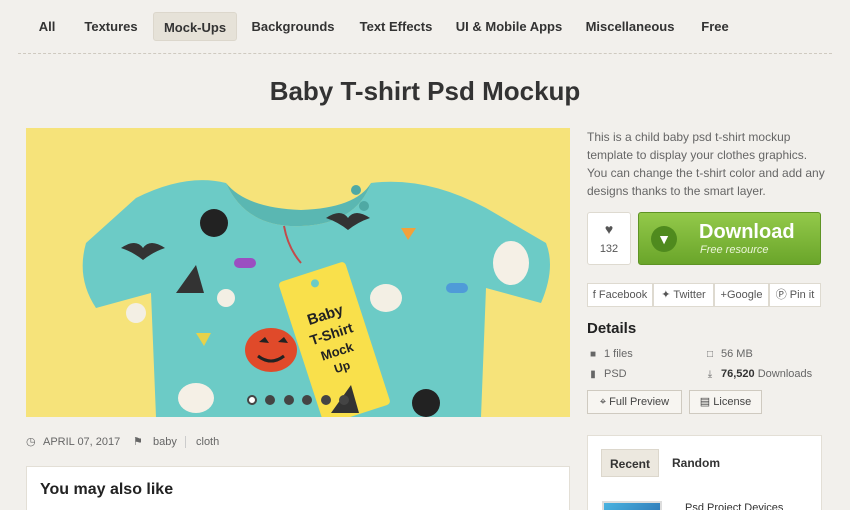 This screenshot has height=510, width=850. I want to click on twitter-icon: ✦, so click(666, 295).